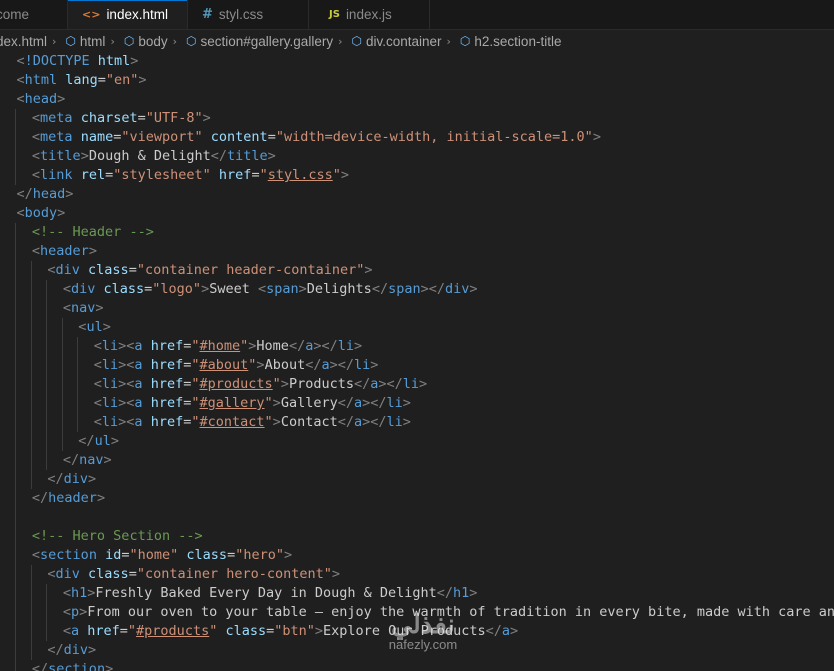 This screenshot has width=834, height=671. Describe the element at coordinates (72, 665) in the screenshot. I see `code-line: </section>` at that location.